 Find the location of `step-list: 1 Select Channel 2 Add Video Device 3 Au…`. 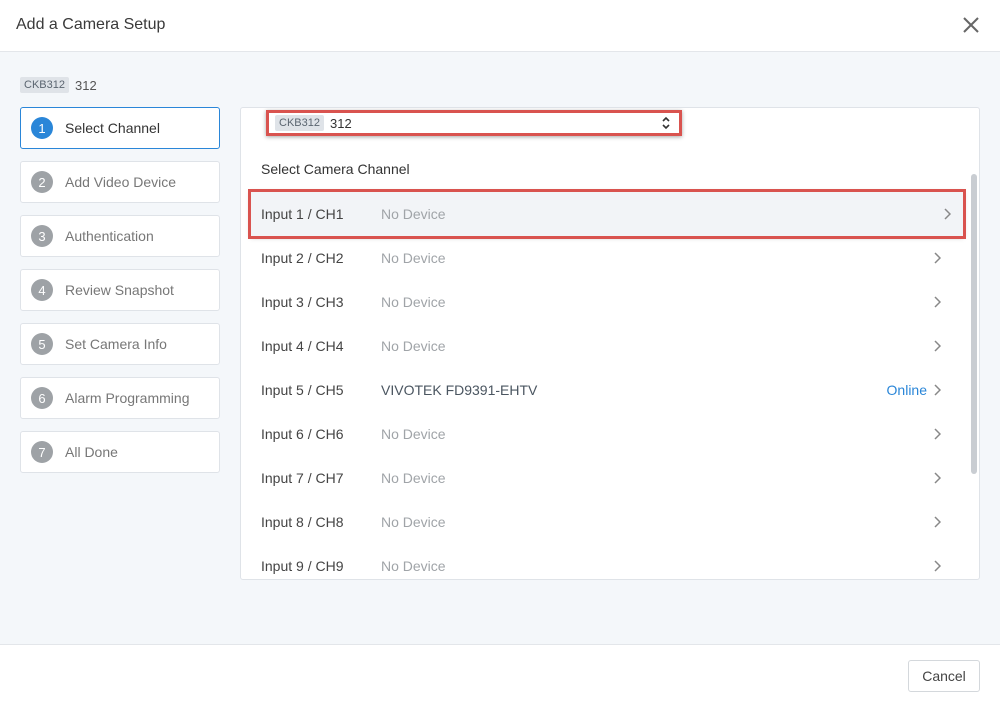

step-list: 1 Select Channel 2 Add Video Device 3 Au… is located at coordinates (120, 296).